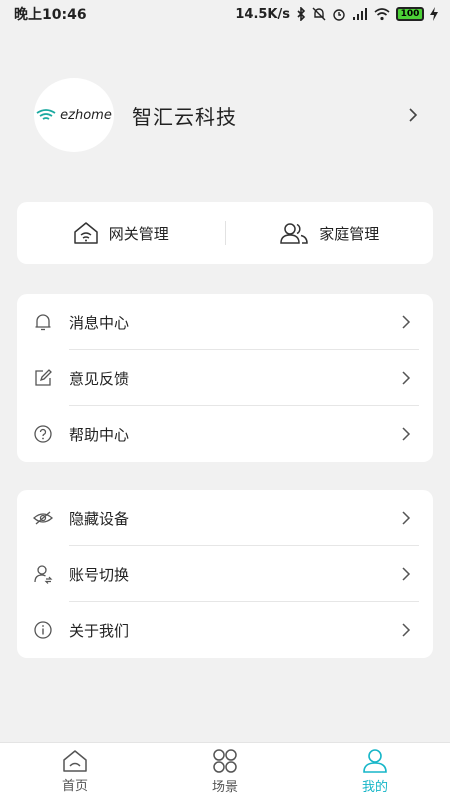 This screenshot has width=450, height=800. I want to click on edit-icon, so click(43, 378).